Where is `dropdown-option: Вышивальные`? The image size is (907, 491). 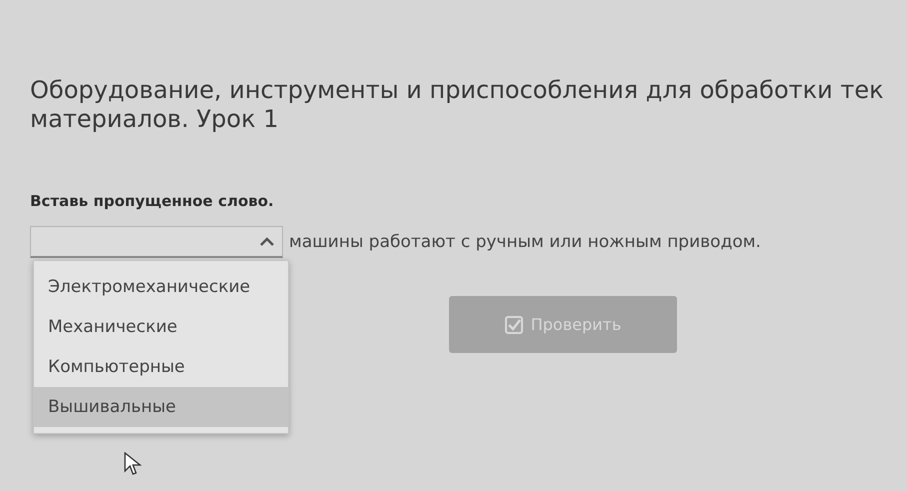
dropdown-option: Вышивальные is located at coordinates (161, 407).